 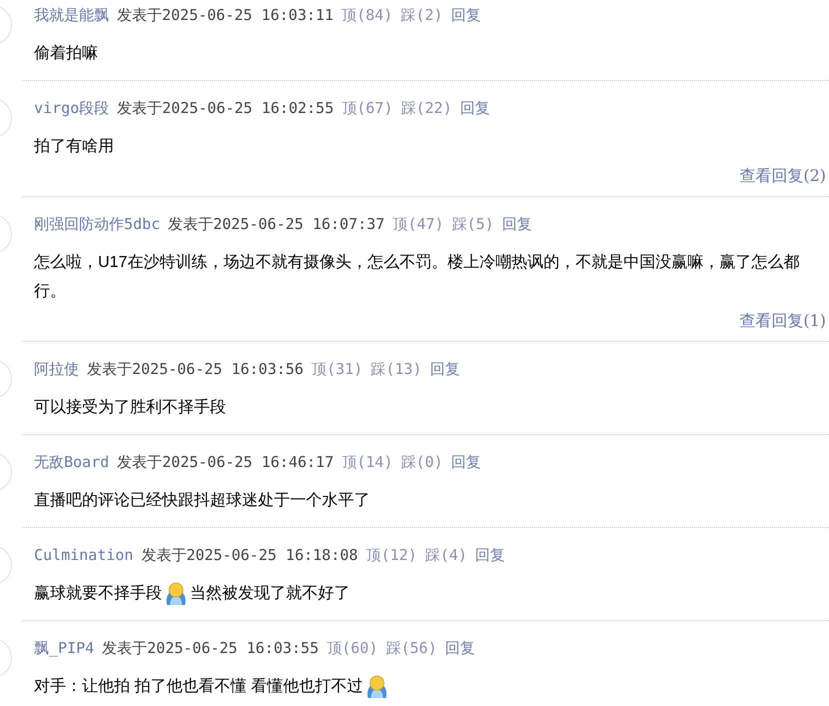 What do you see at coordinates (195, 369) in the screenshot?
I see `post-time: 发表于2025-06-25 16:03:56` at bounding box center [195, 369].